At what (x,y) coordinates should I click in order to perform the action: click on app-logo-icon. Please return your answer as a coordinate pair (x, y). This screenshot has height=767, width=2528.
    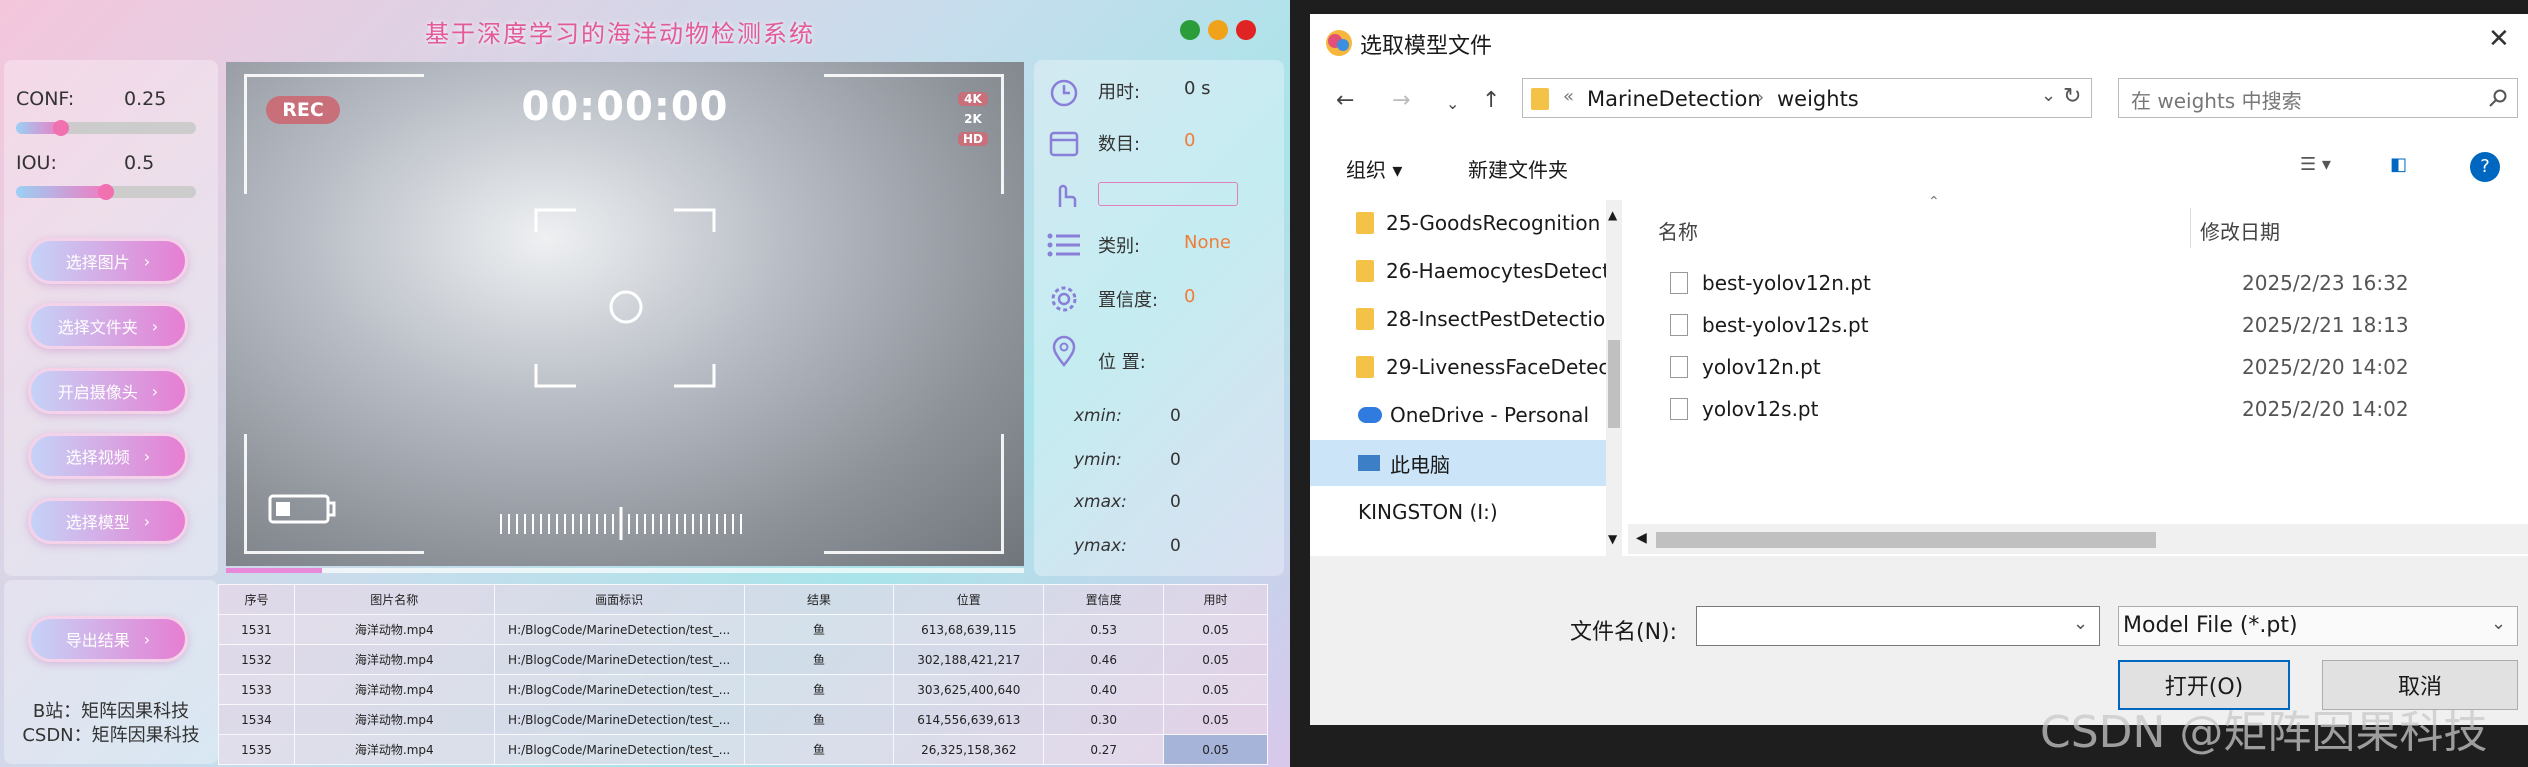
    Looking at the image, I should click on (1339, 43).